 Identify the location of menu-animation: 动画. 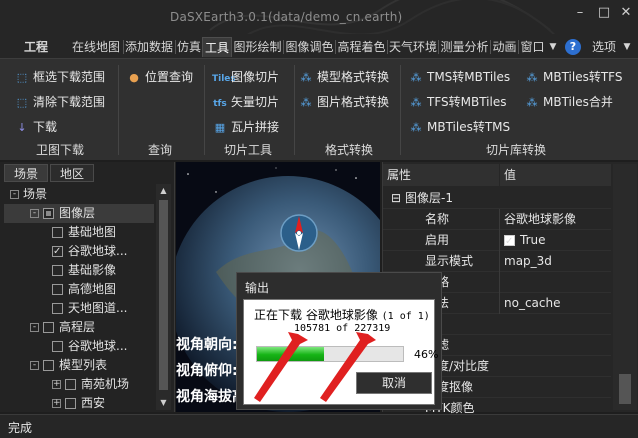
(504, 47).